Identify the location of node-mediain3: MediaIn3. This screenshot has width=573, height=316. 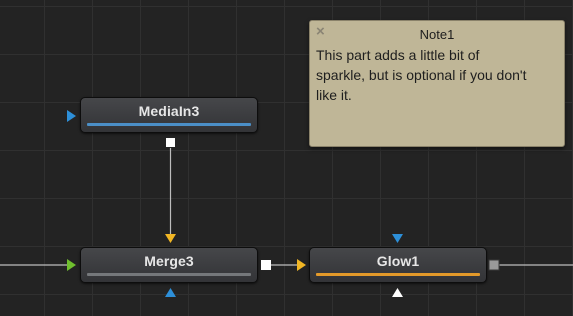
(169, 115).